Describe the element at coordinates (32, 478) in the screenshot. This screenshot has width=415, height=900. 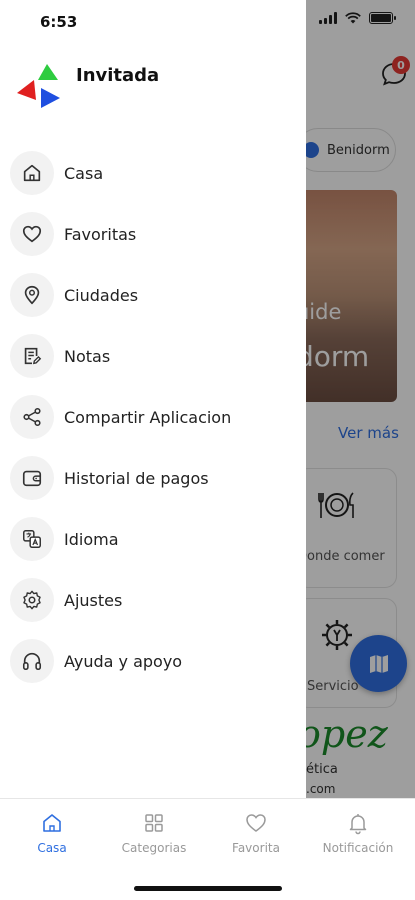
I see `wallet-icon` at that location.